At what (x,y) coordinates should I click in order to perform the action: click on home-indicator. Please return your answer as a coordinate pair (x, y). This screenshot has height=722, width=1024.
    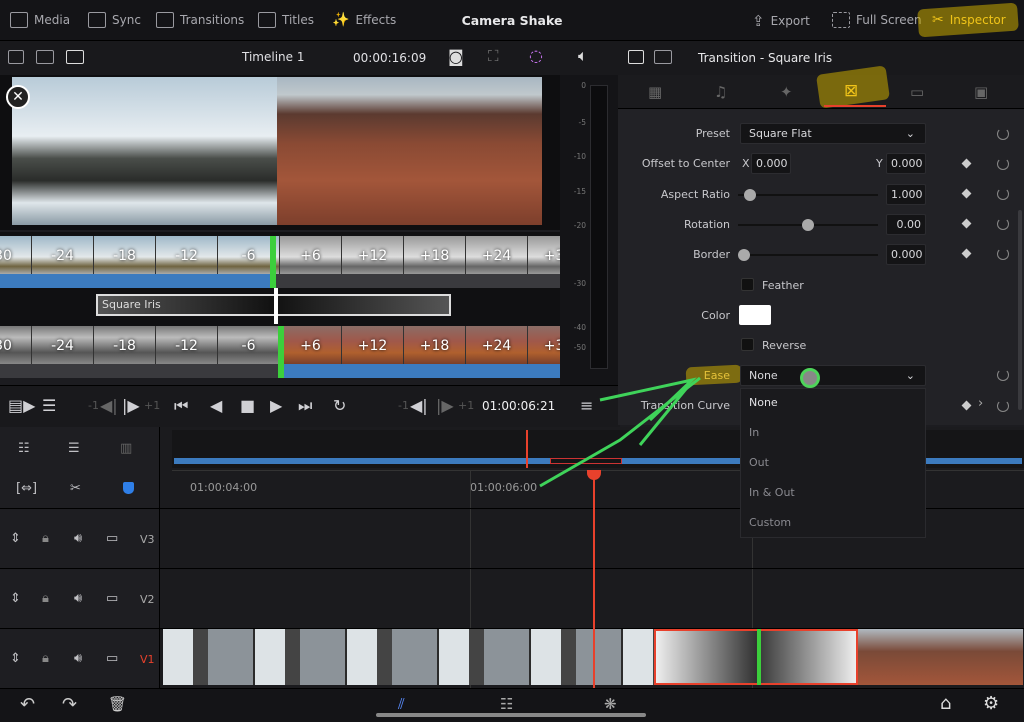
    Looking at the image, I should click on (511, 715).